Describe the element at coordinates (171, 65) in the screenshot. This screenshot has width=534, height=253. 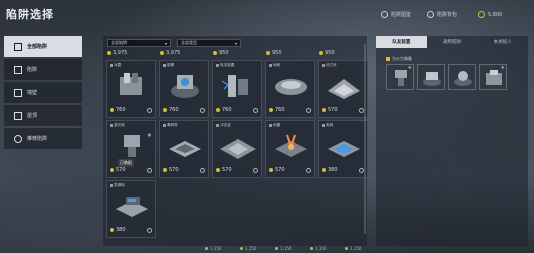
I see `trap-name-text: 磁暴` at that location.